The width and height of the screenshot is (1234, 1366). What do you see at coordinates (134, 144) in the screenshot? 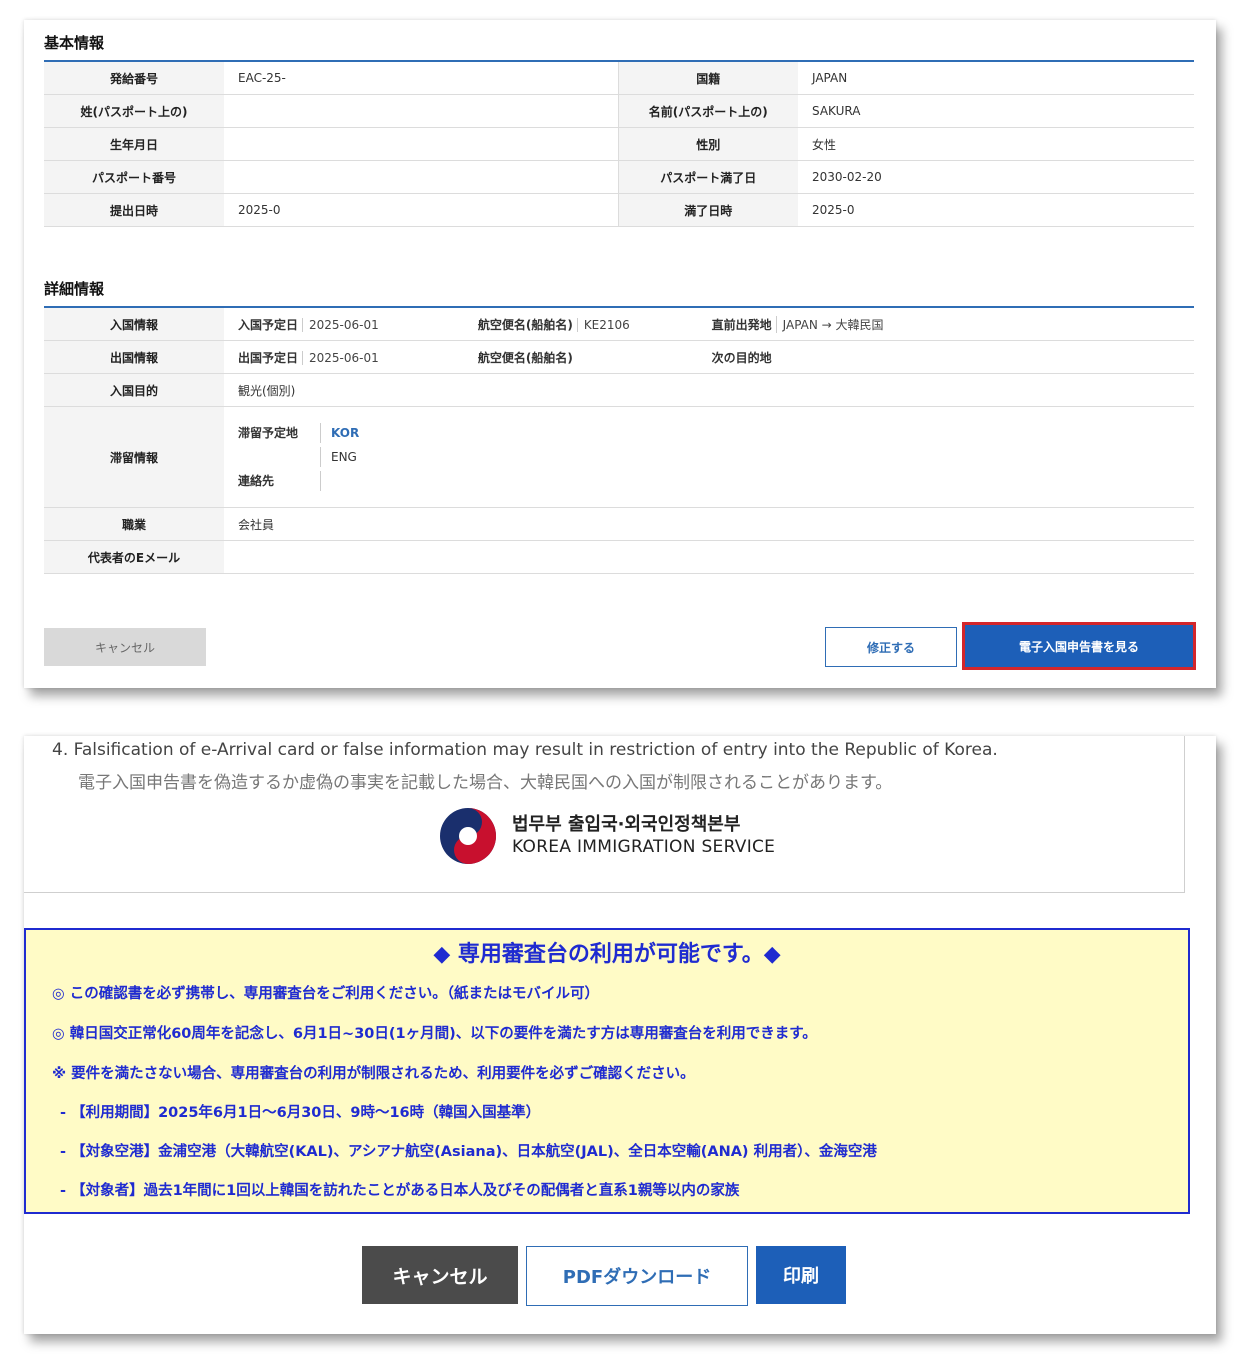
I see `birthdate-label: 生年月日` at bounding box center [134, 144].